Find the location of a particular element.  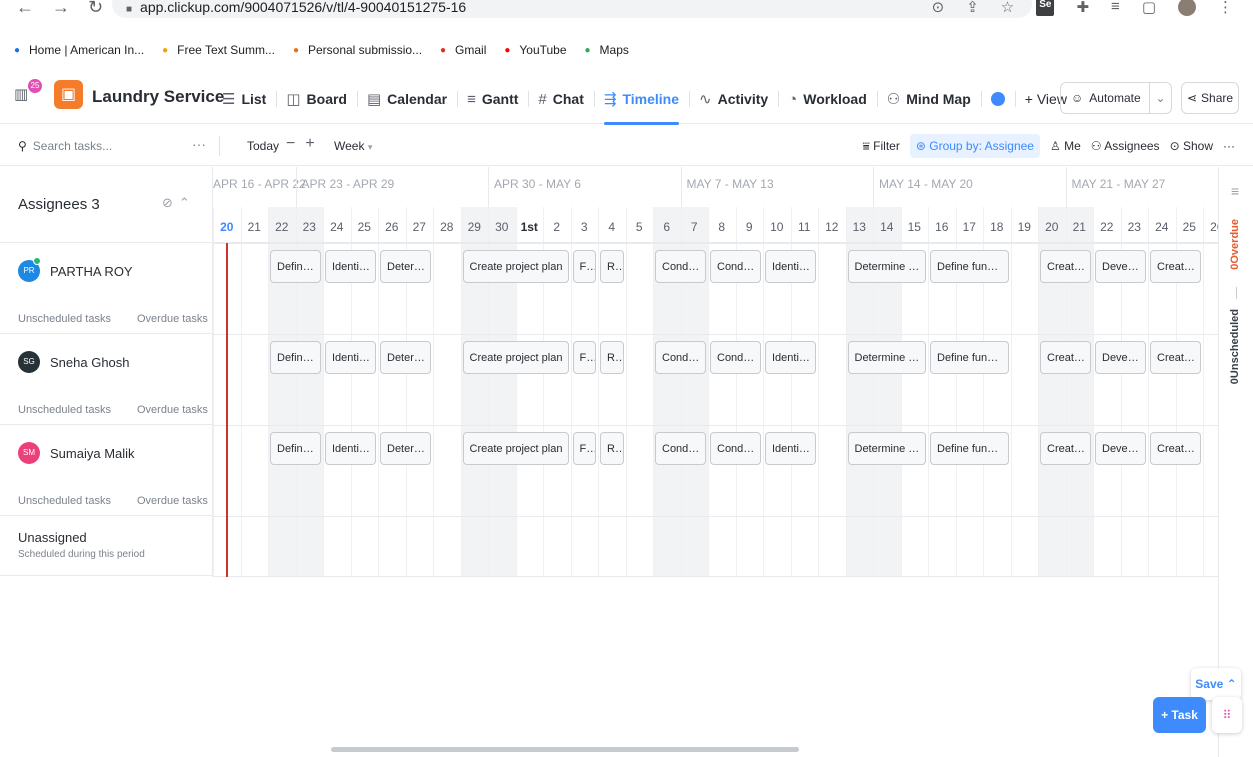

more-options-icon: ··· is located at coordinates (1229, 146).